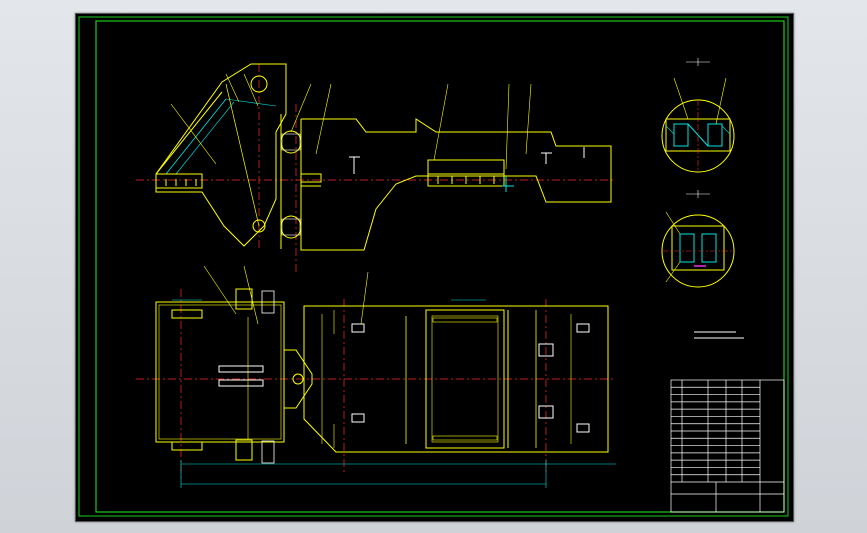 Image resolution: width=867 pixels, height=533 pixels. Describe the element at coordinates (719, 335) in the screenshot. I see `technical-notes` at that location.